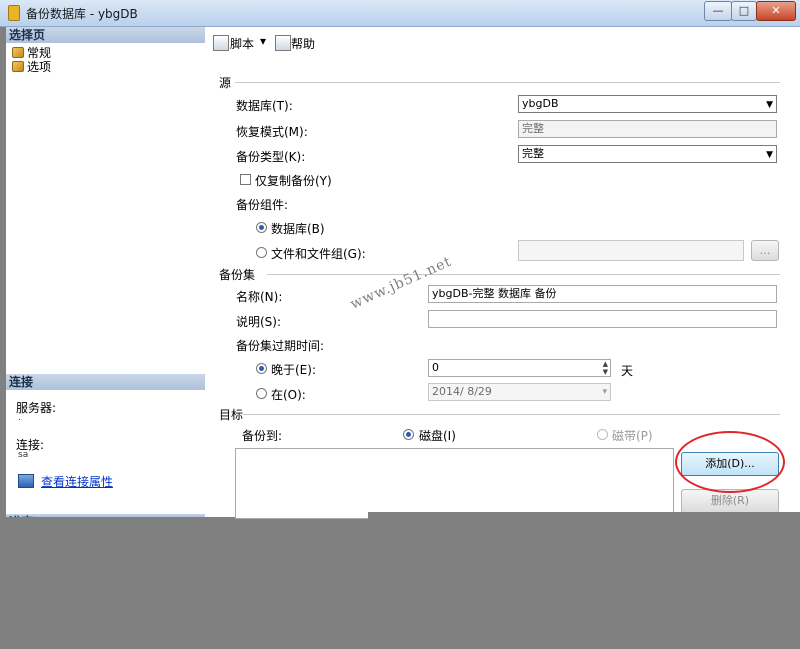 The image size is (800, 649). What do you see at coordinates (36, 408) in the screenshot?
I see `server-label: 服务器:` at bounding box center [36, 408].